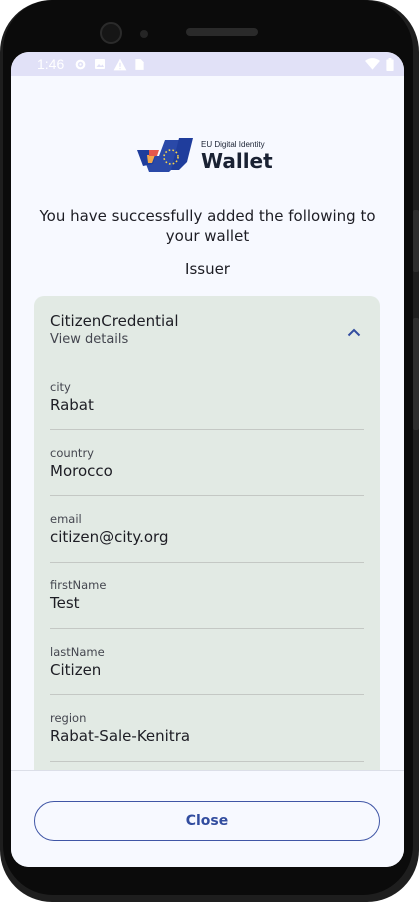  I want to click on field-region: region Rabat-Sale-Kenitra, so click(207, 728).